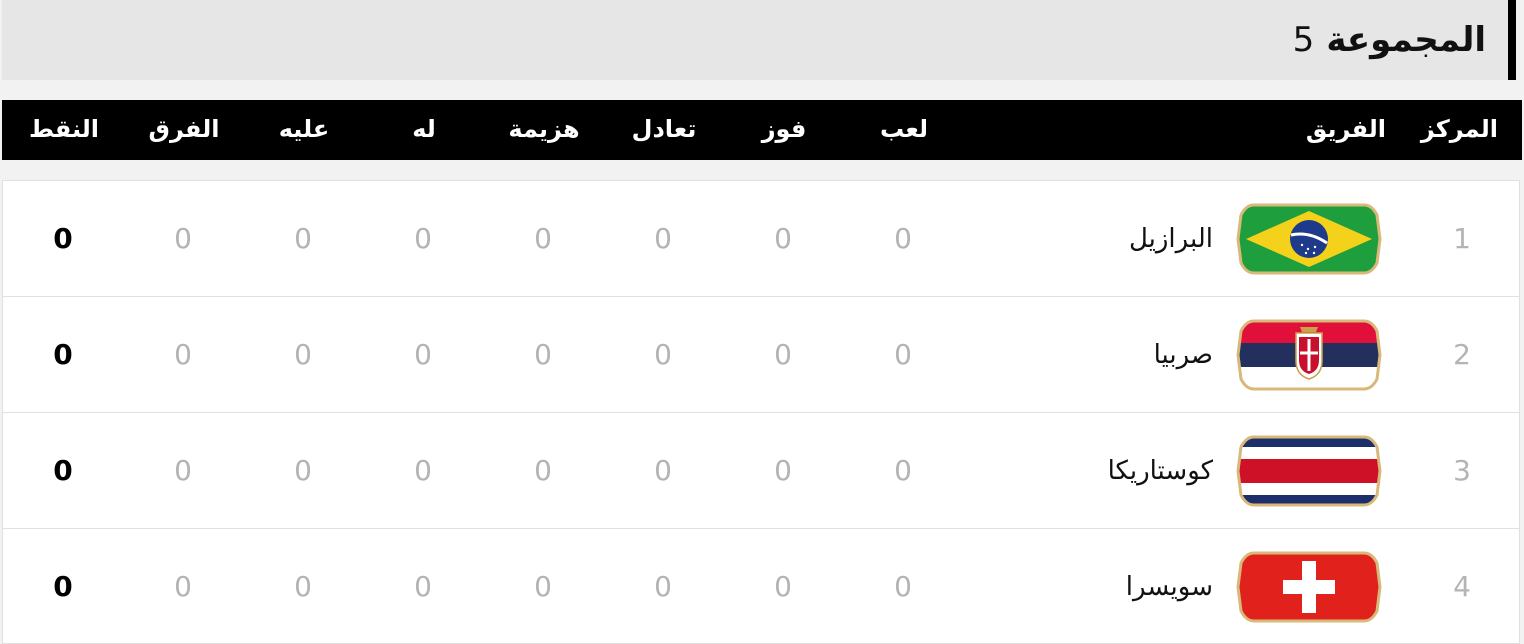 The height and width of the screenshot is (644, 1524). Describe the element at coordinates (759, 40) in the screenshot. I see `group-header: المجموعة 5` at that location.